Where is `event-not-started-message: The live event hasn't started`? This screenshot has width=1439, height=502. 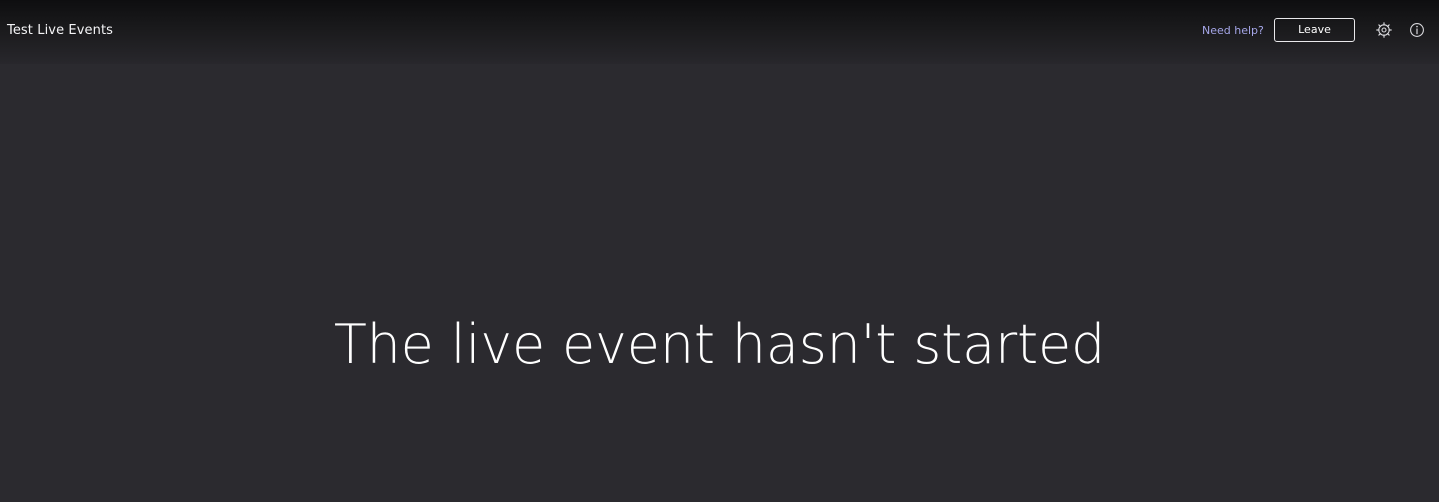
event-not-started-message: The live event hasn't started is located at coordinates (719, 344).